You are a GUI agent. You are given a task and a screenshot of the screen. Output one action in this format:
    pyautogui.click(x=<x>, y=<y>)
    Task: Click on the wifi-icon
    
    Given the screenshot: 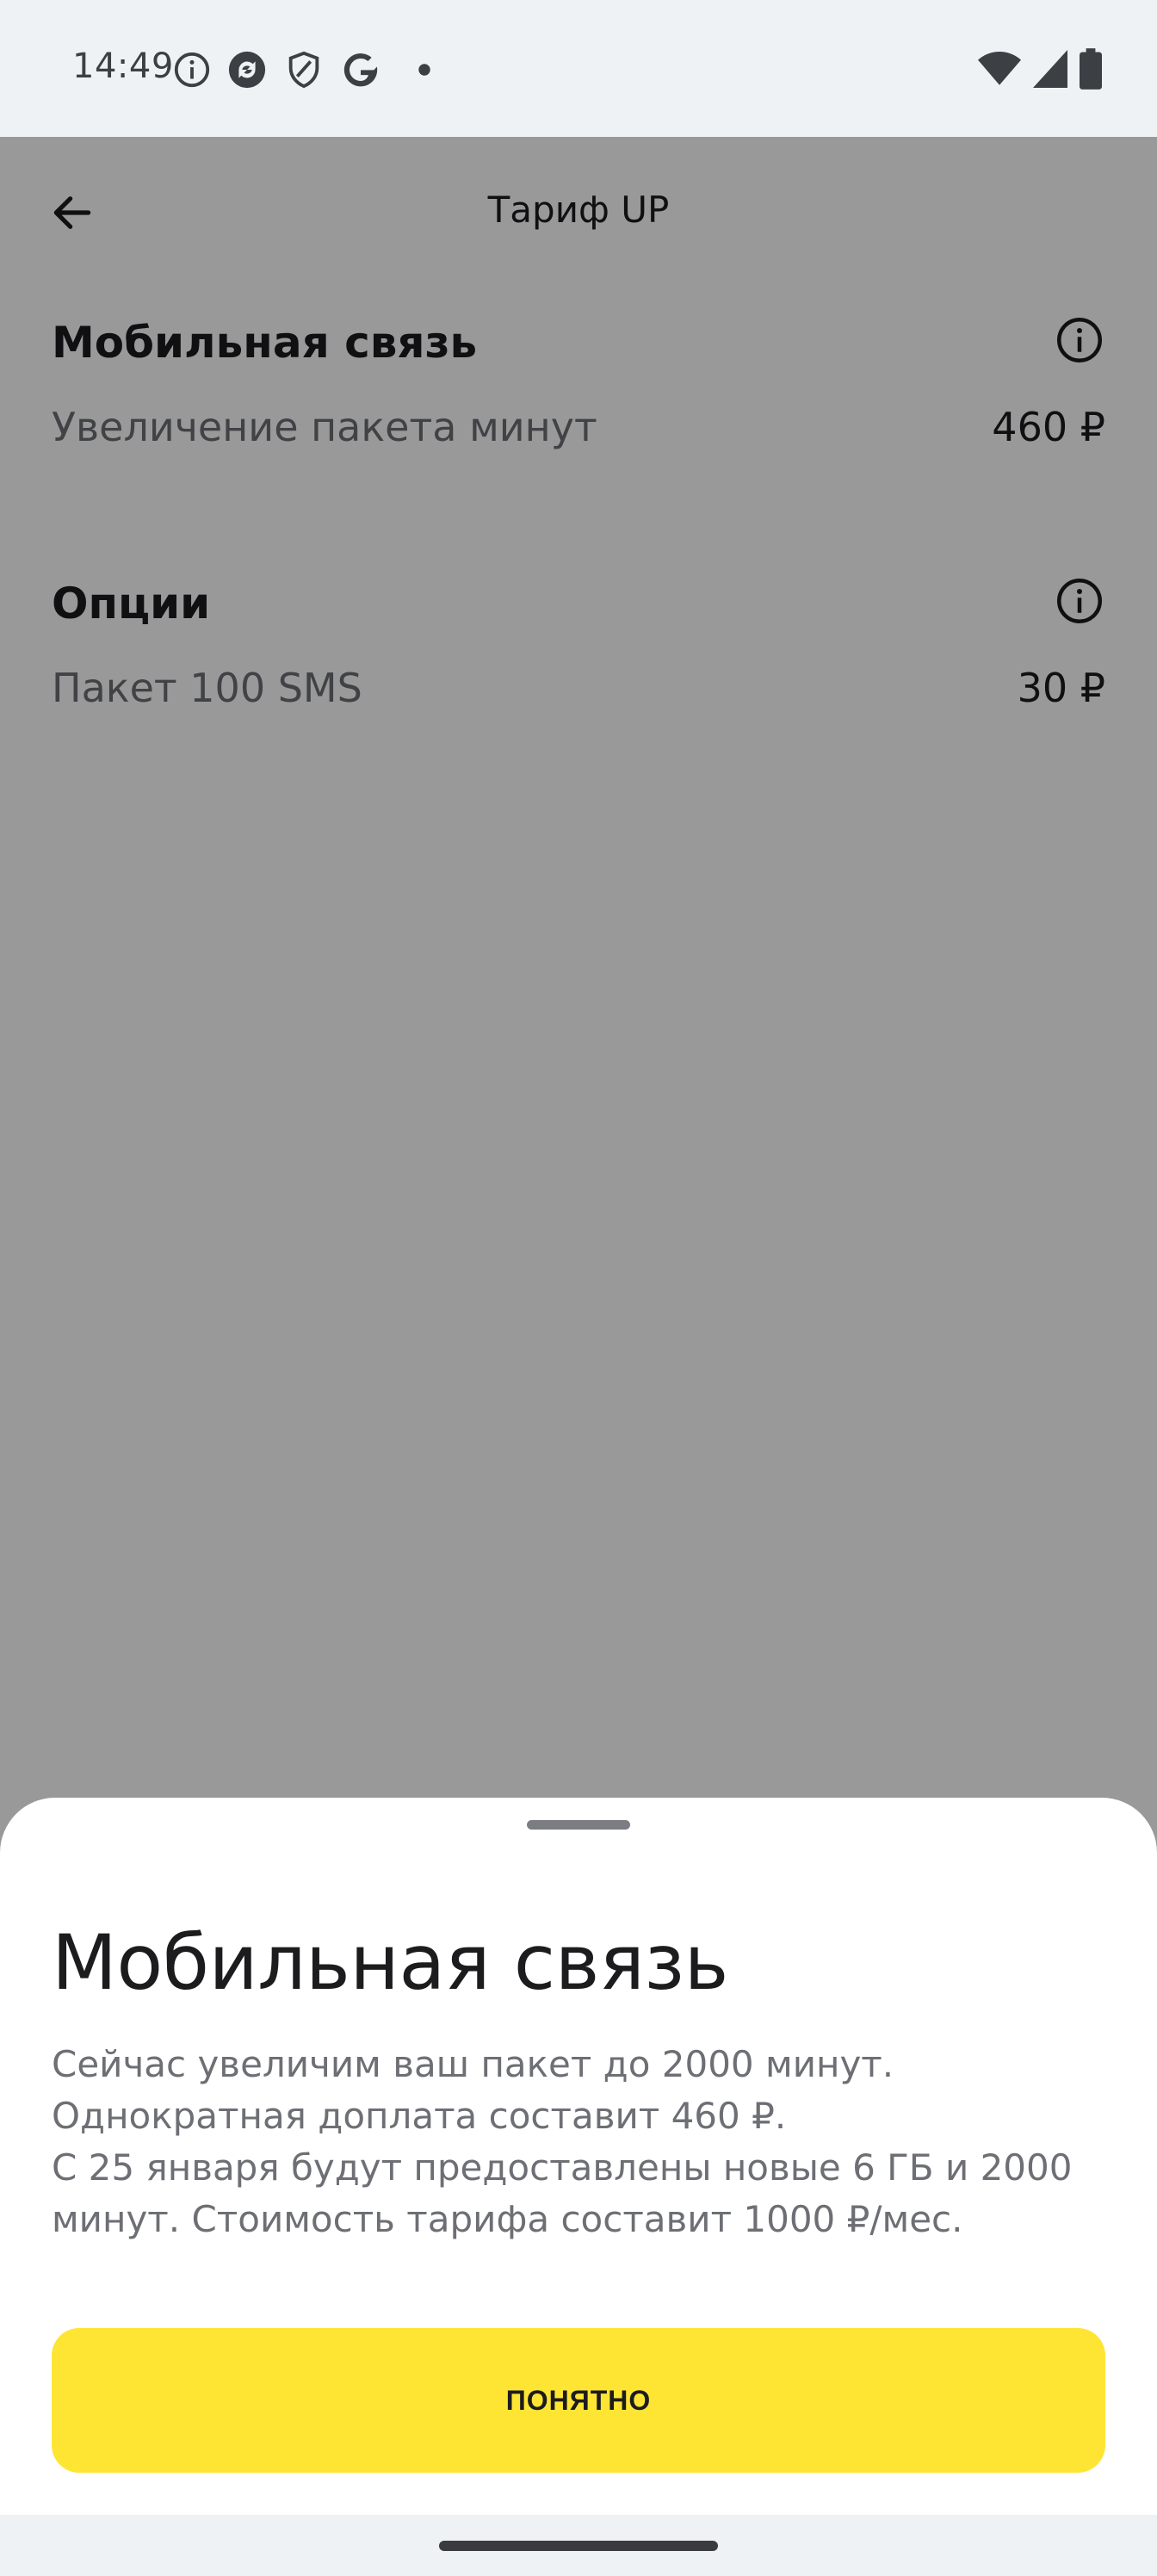 What is the action you would take?
    pyautogui.click(x=1000, y=68)
    